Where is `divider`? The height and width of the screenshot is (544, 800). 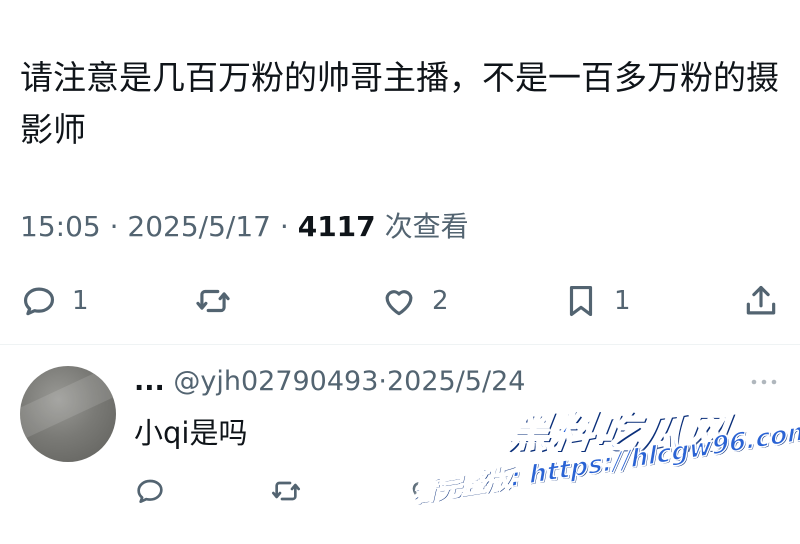 divider is located at coordinates (400, 344).